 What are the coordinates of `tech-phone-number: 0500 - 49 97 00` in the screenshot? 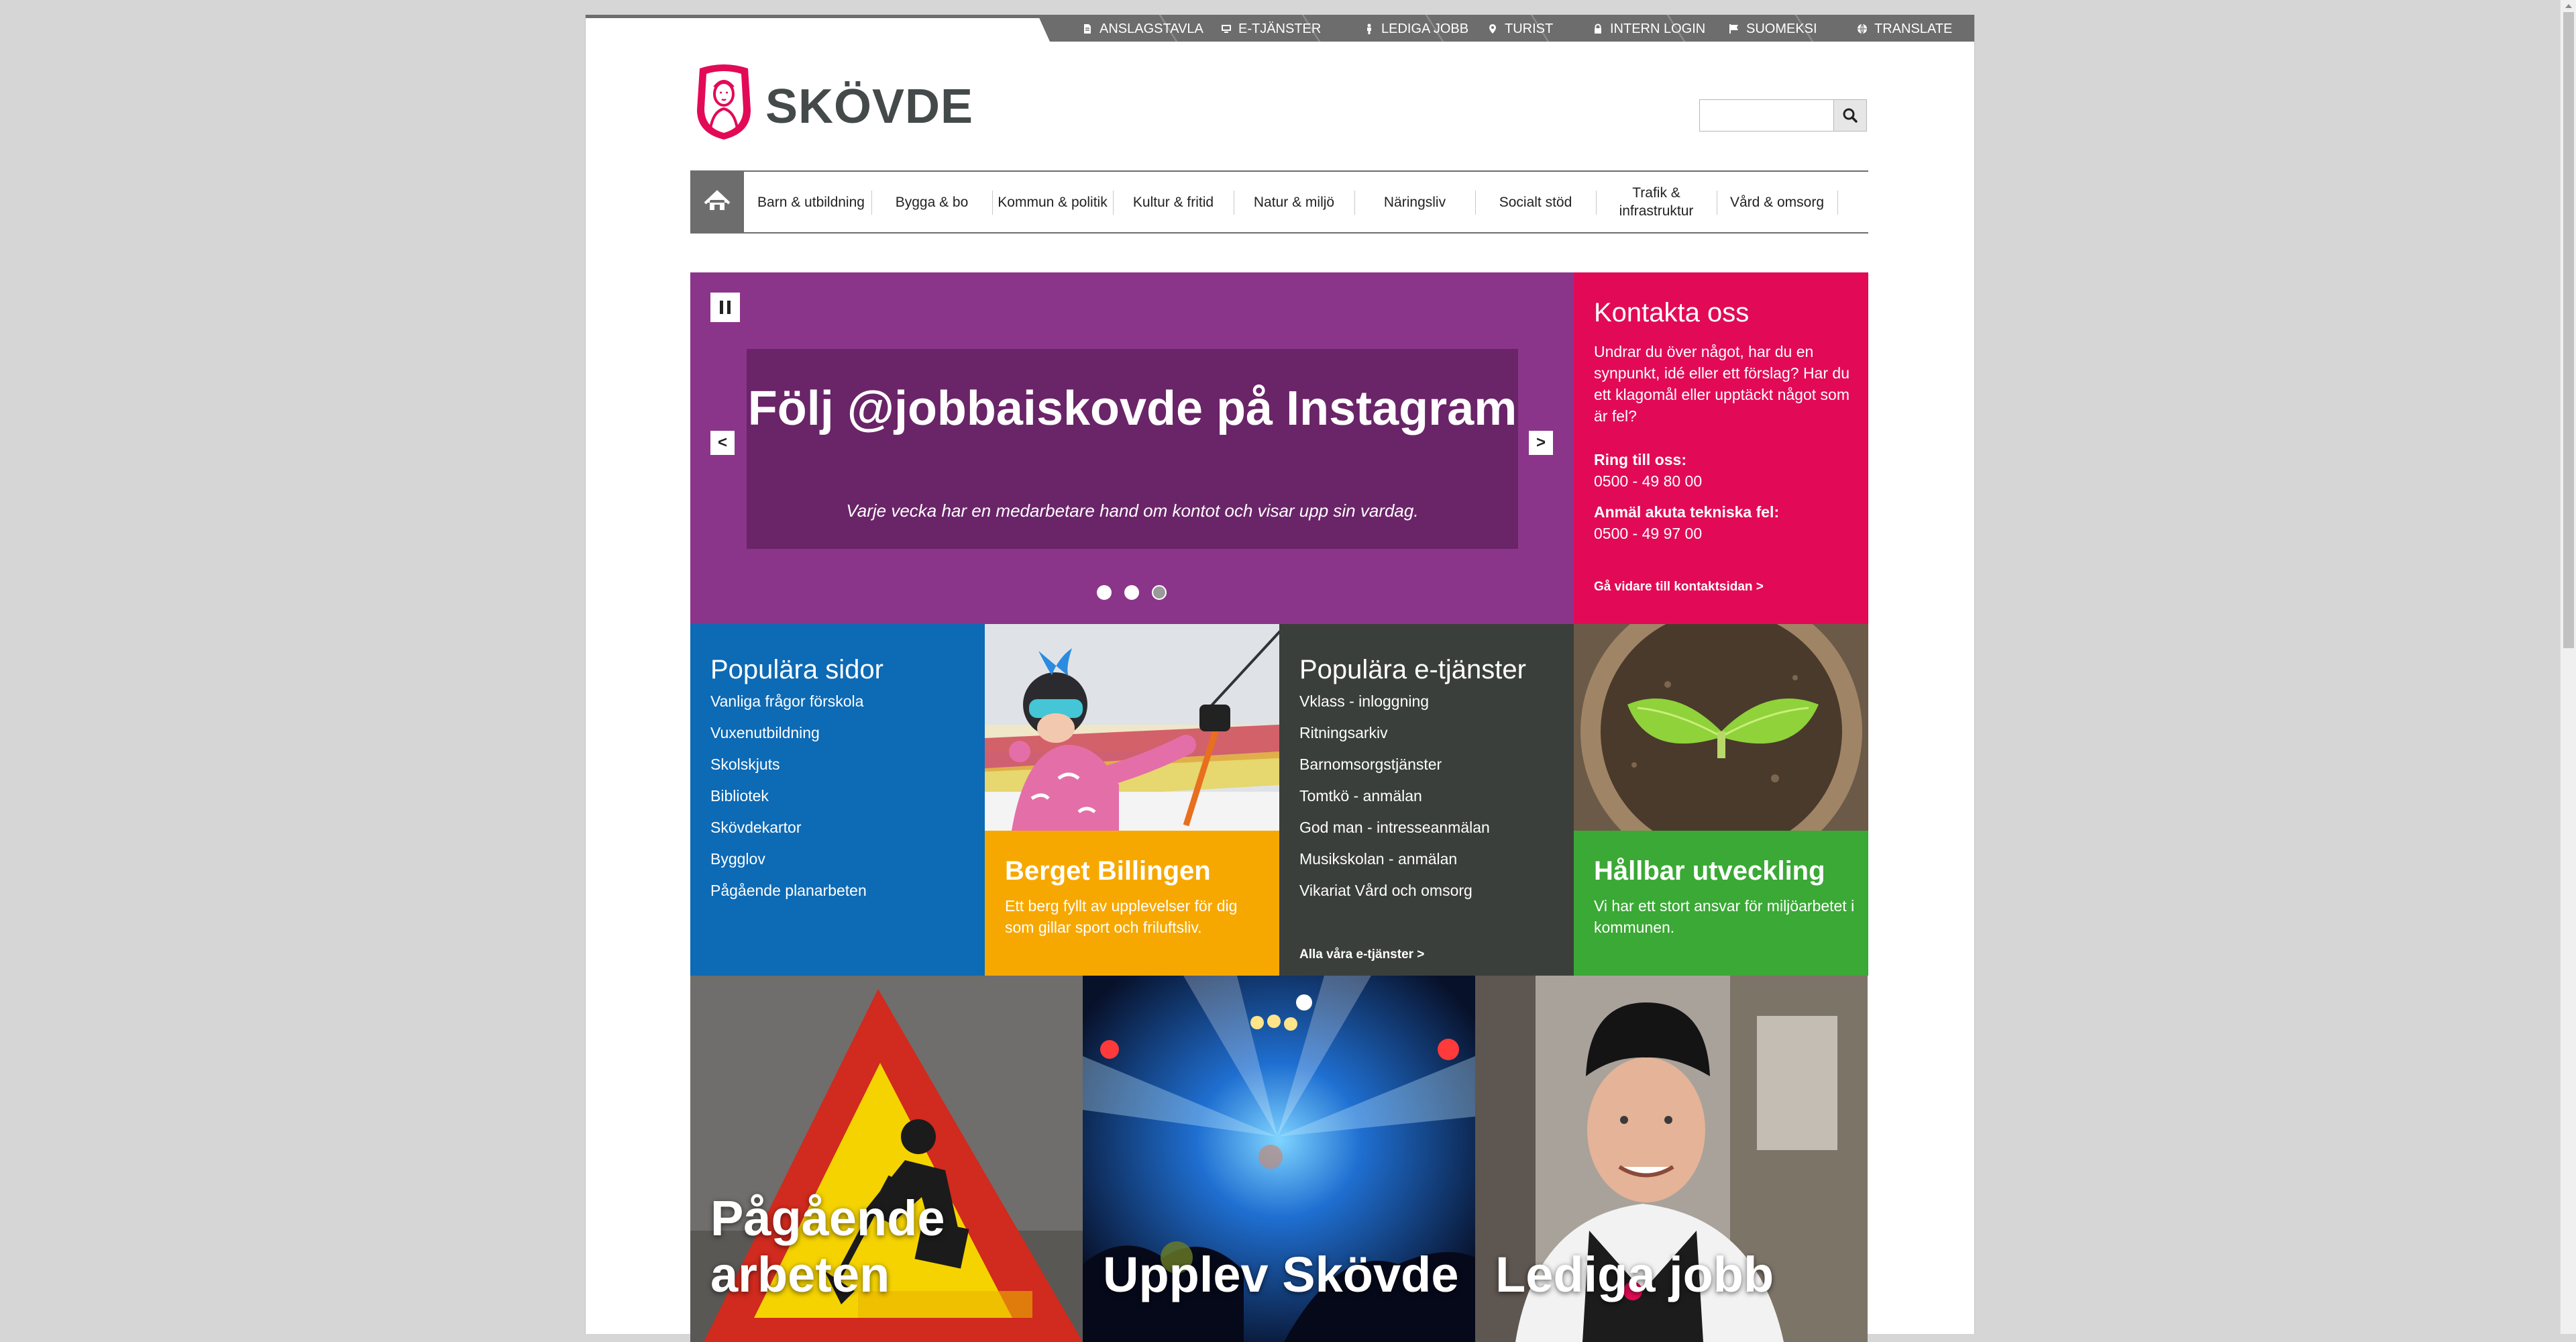 It's located at (1648, 534).